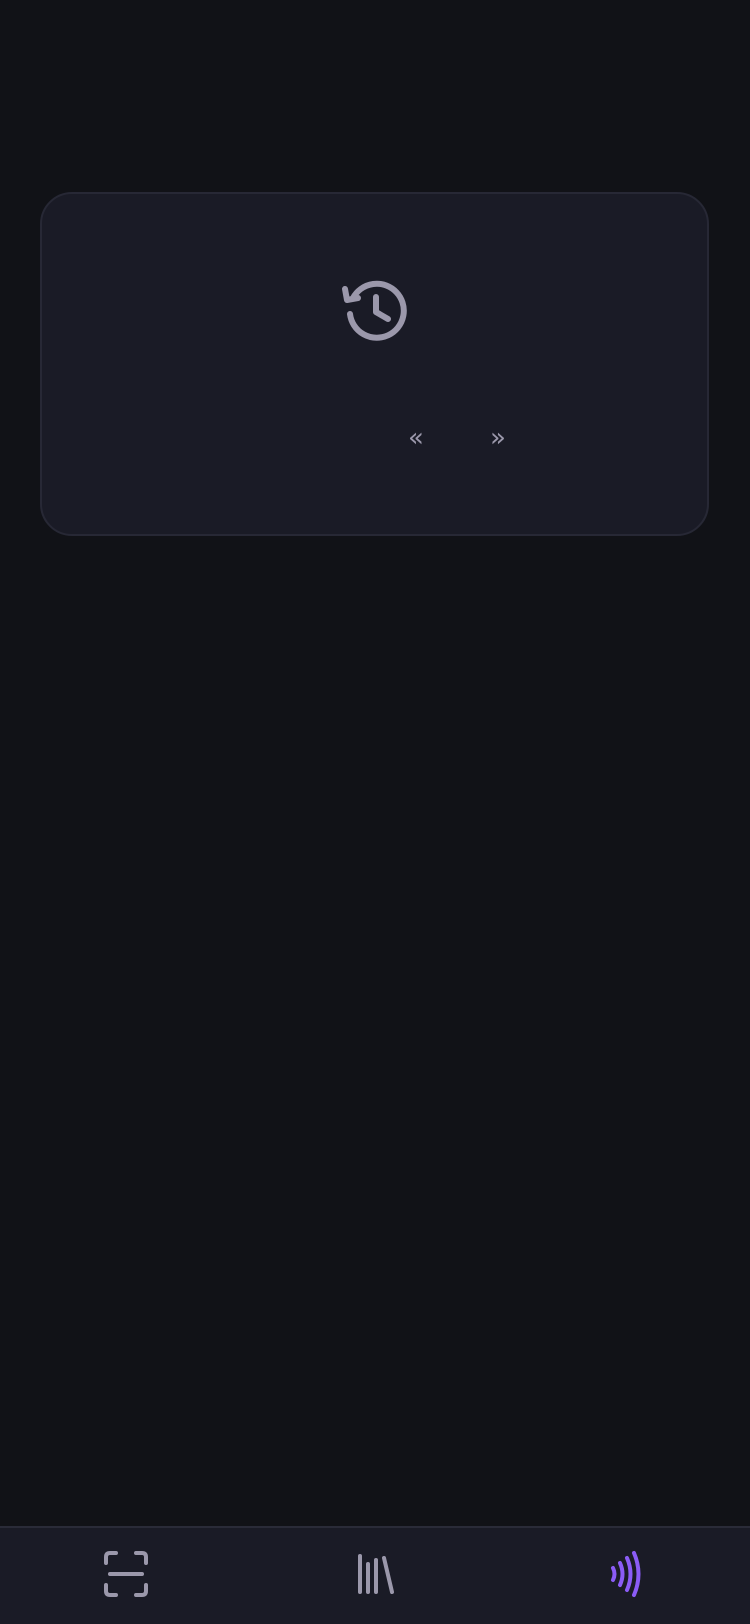 The width and height of the screenshot is (750, 1624). I want to click on history-icon, so click(376, 311).